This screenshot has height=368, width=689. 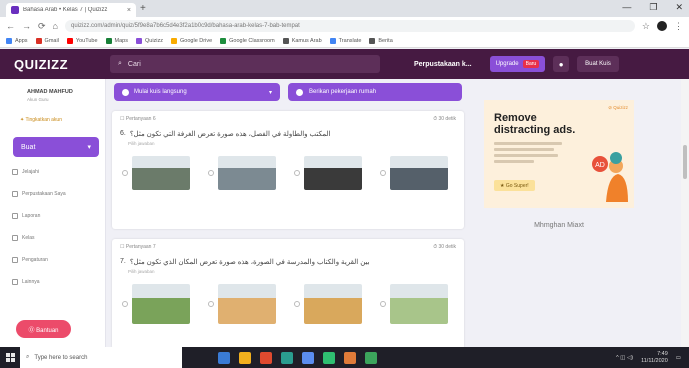 What do you see at coordinates (252, 41) in the screenshot?
I see `bookmark-label: Google Classroom` at bounding box center [252, 41].